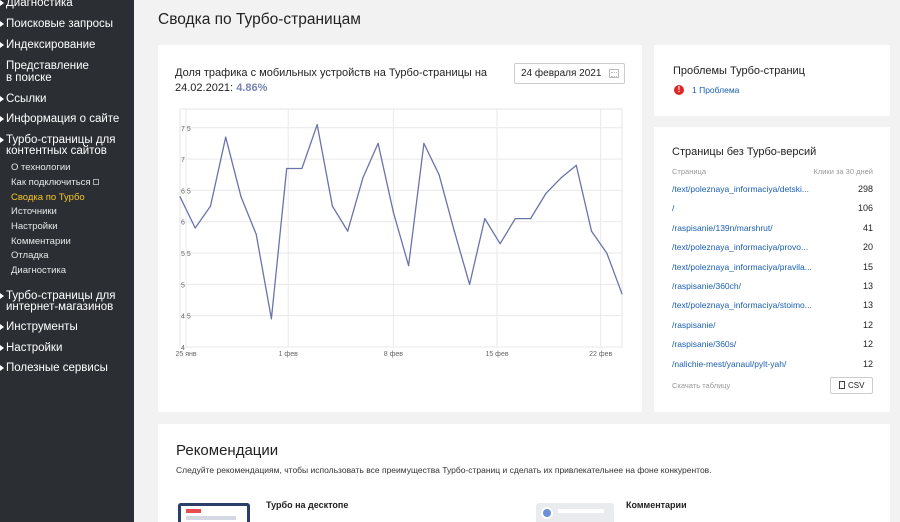  I want to click on external-link-icon, so click(95, 182).